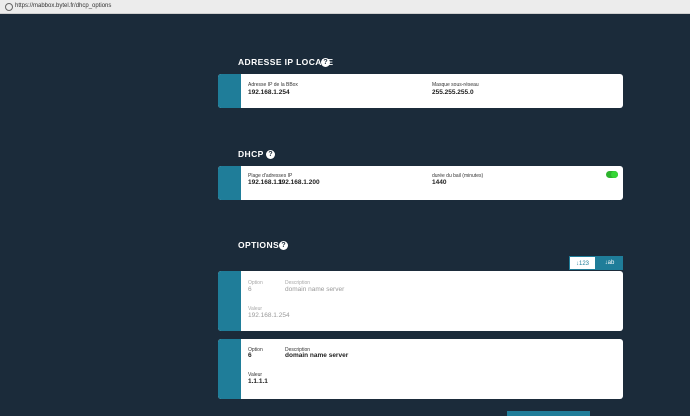  Describe the element at coordinates (259, 245) in the screenshot. I see `options-title: OPTIONS` at that location.